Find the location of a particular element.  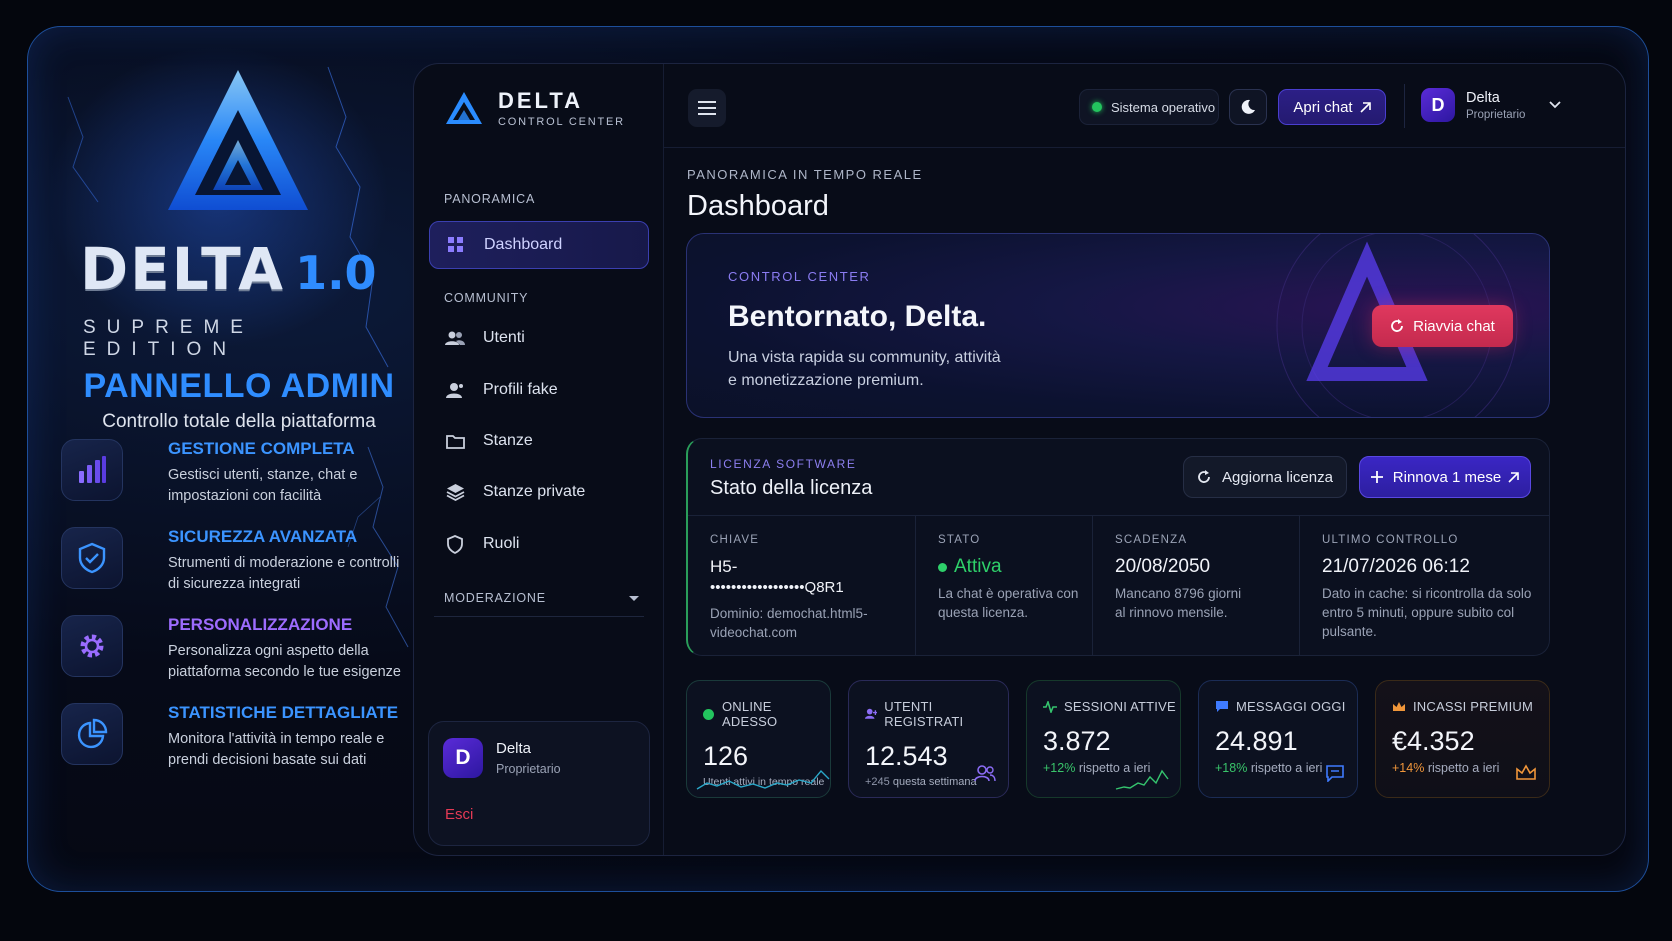

sidebar-logo: DELTA CONTROL CENTER is located at coordinates (534, 108).